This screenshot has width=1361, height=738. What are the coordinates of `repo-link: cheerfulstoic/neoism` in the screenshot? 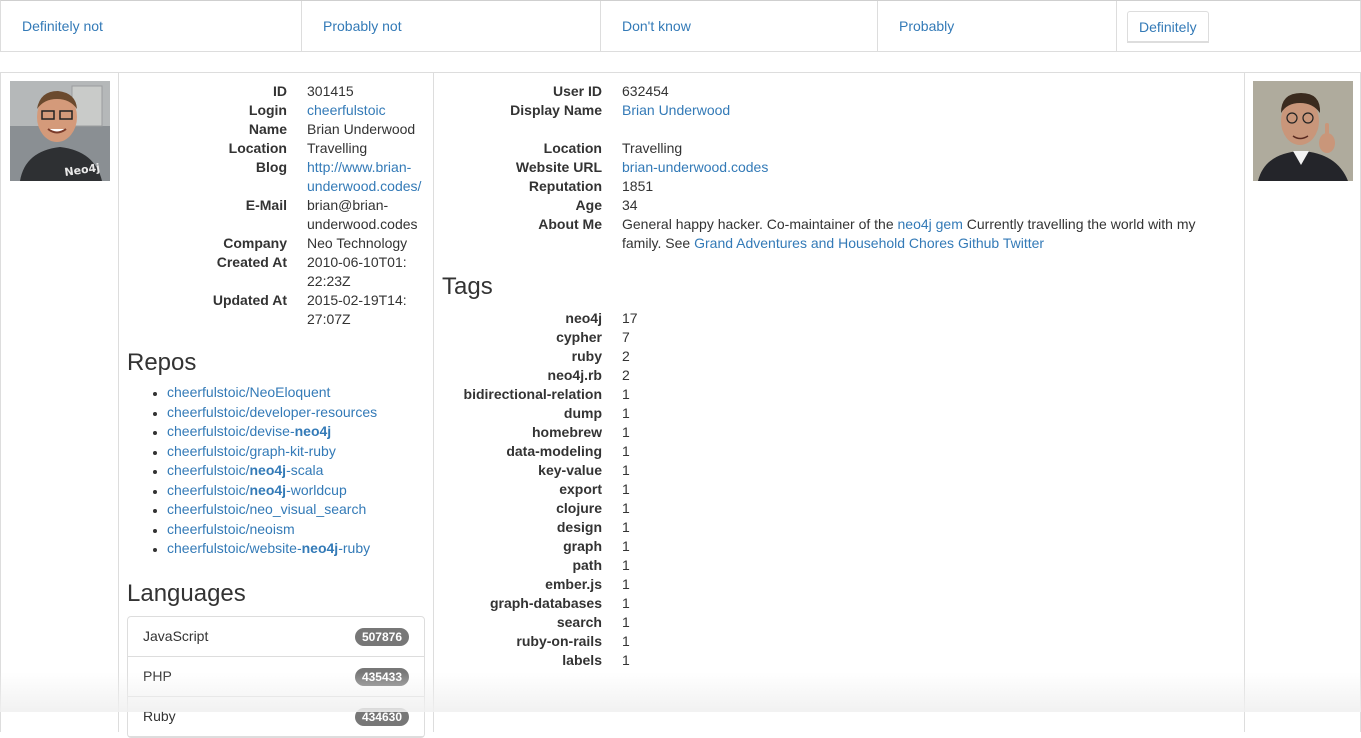 It's located at (231, 529).